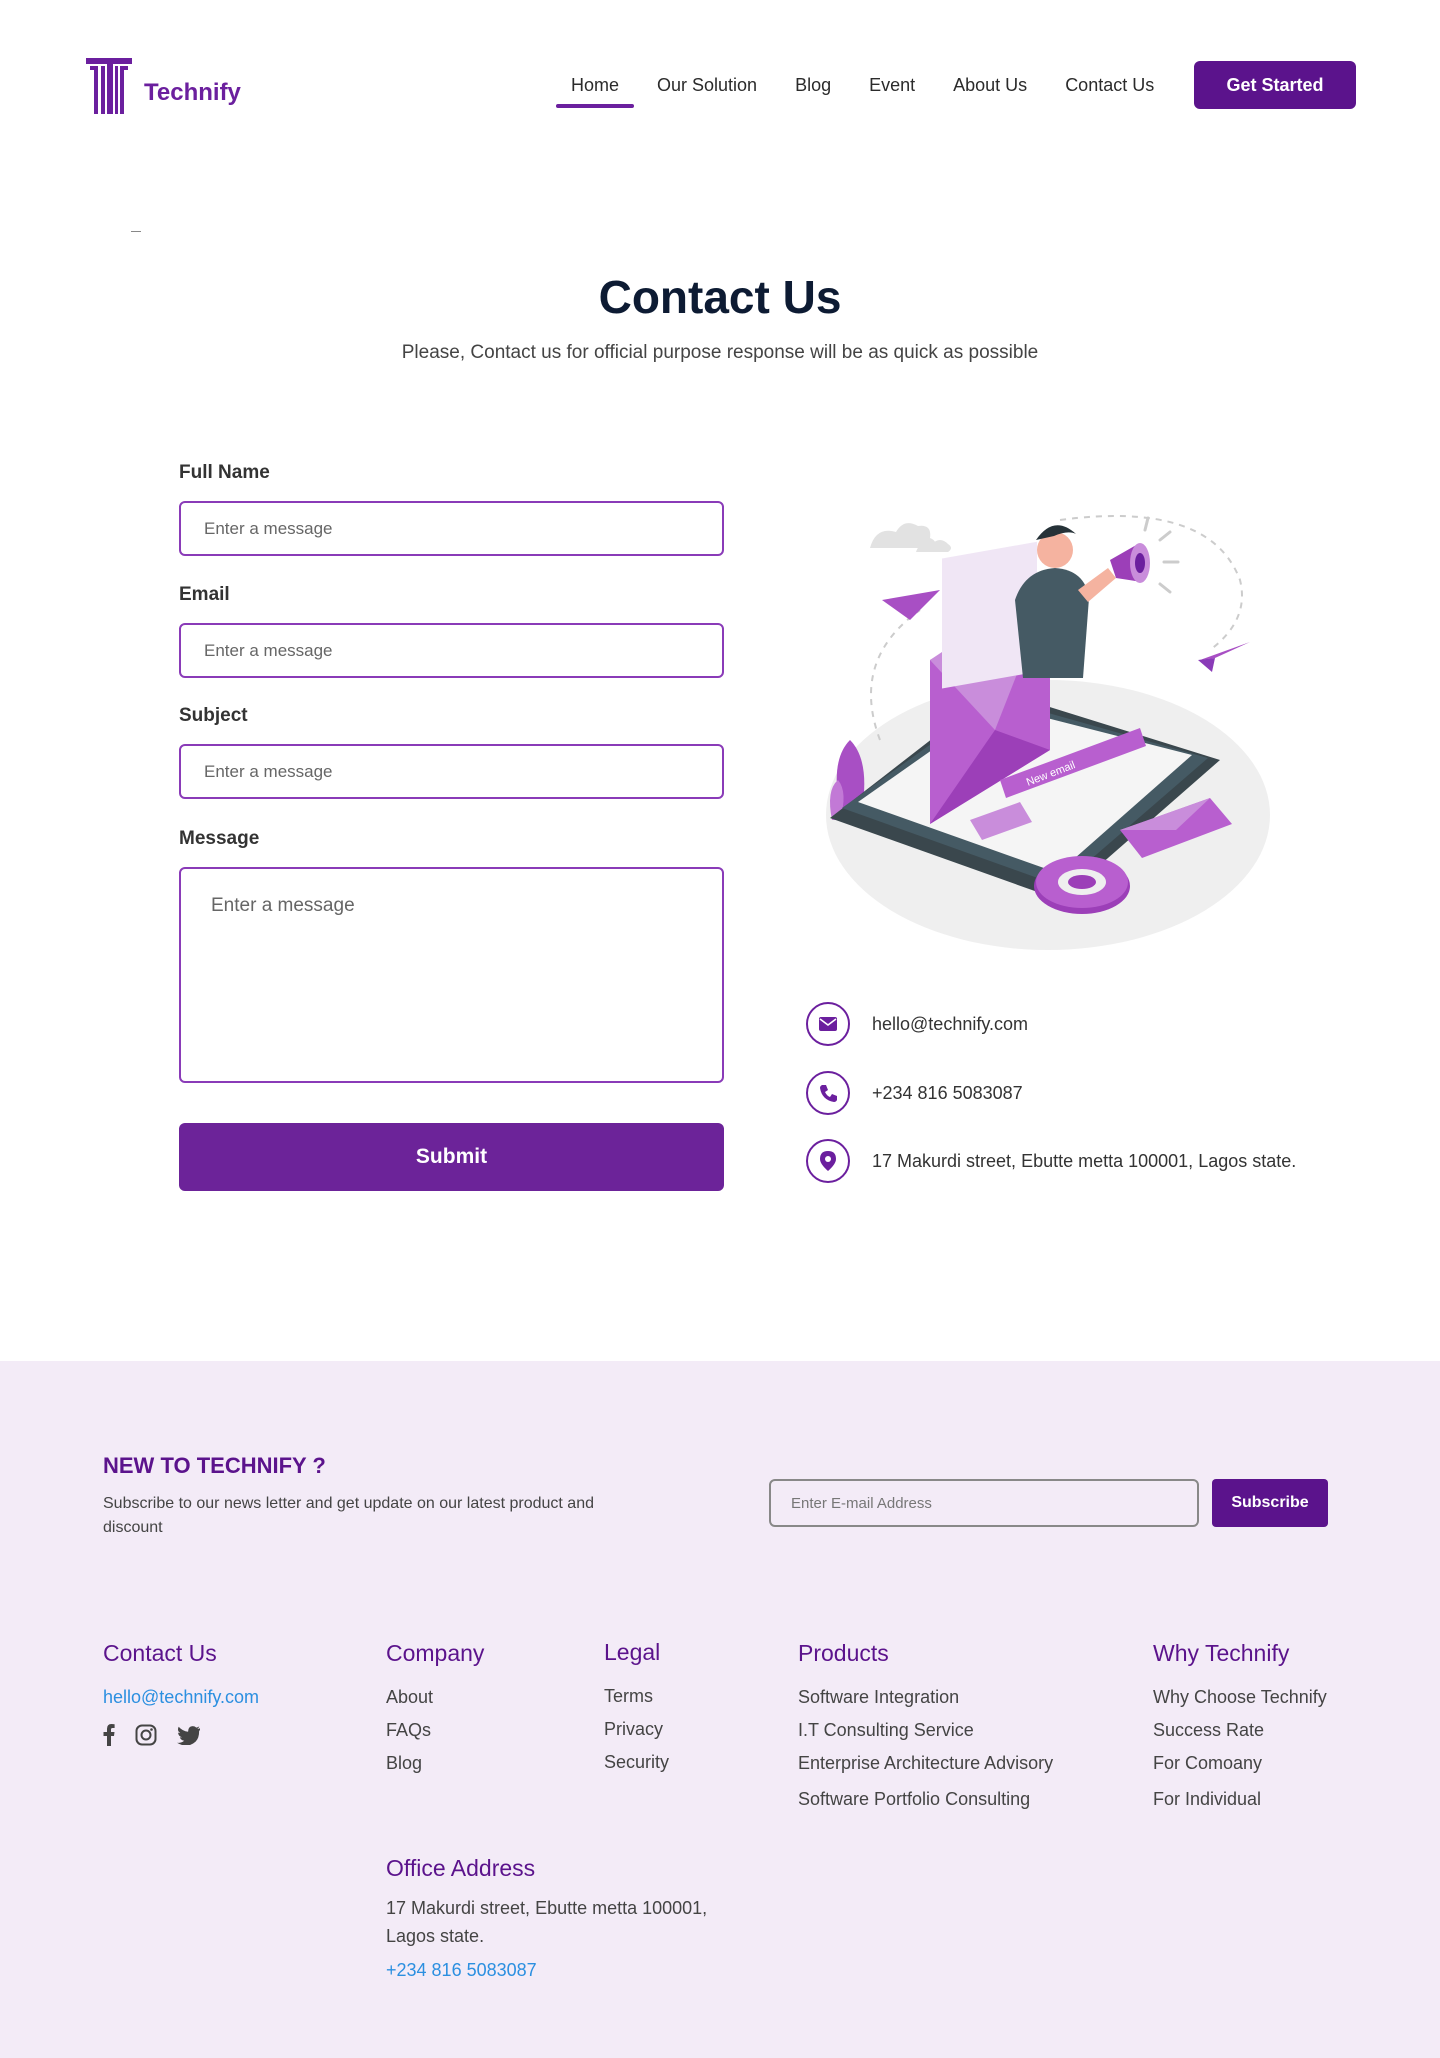 Image resolution: width=1440 pixels, height=2058 pixels. Describe the element at coordinates (224, 472) in the screenshot. I see `full-name-label: Full Name` at that location.